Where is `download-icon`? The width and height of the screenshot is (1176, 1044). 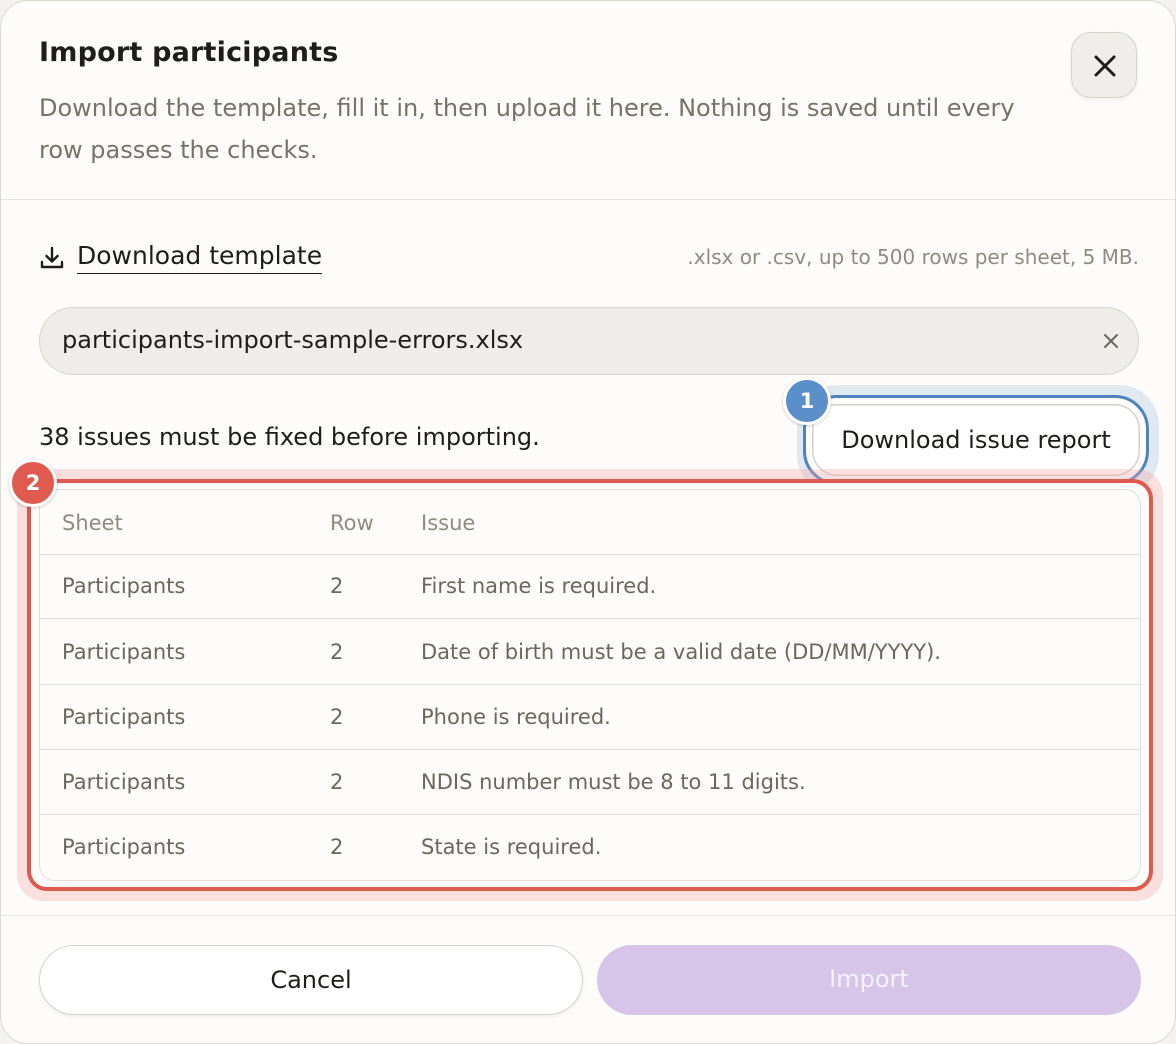 download-icon is located at coordinates (52, 257).